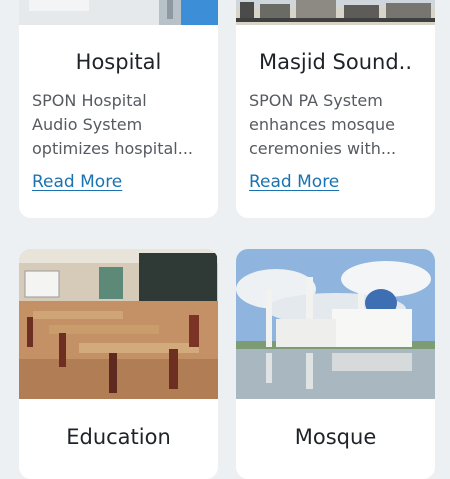 Image resolution: width=450 pixels, height=479 pixels. Describe the element at coordinates (118, 12) in the screenshot. I see `hospital-image` at that location.